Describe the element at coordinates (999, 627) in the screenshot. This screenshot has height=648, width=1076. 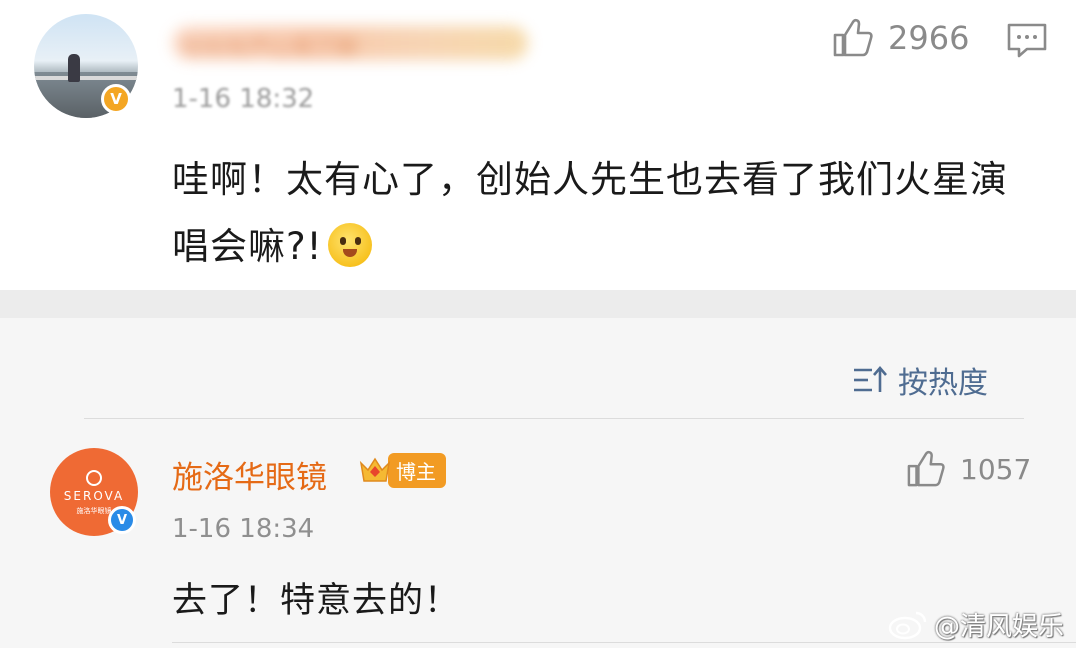
I see `watermark-text: @清风娱乐` at that location.